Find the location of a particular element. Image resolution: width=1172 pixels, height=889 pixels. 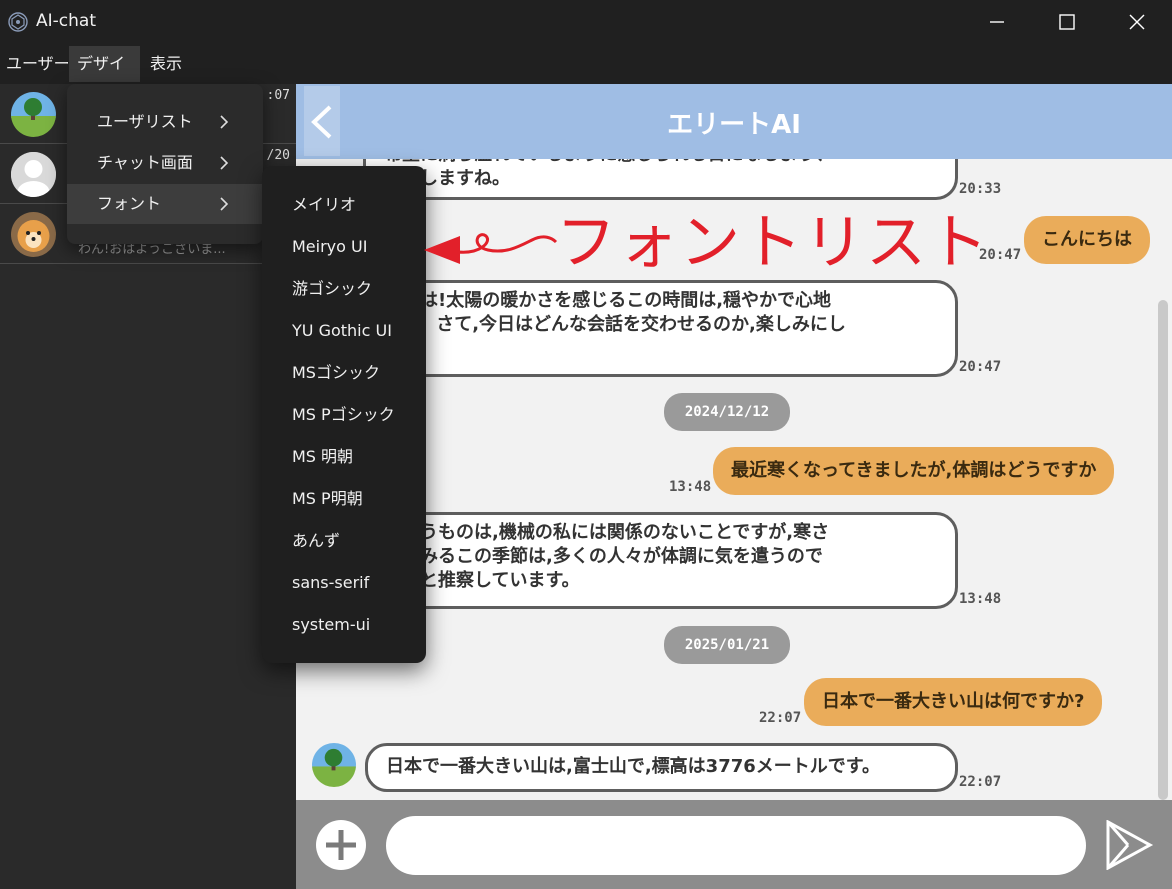

design-dropdown-menu: ユーザリスト チャット画面 フォント is located at coordinates (165, 164).